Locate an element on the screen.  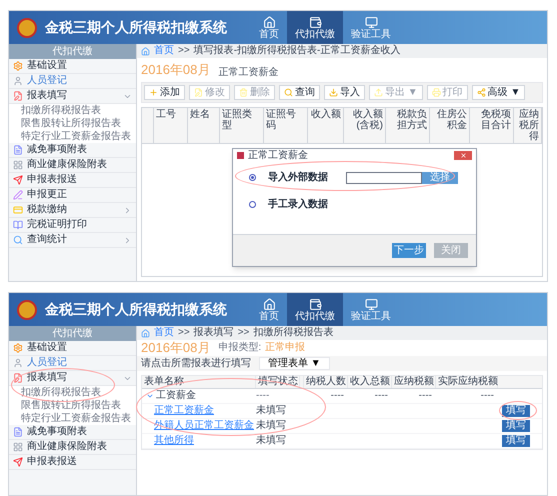
file-path-field is located at coordinates (384, 178).